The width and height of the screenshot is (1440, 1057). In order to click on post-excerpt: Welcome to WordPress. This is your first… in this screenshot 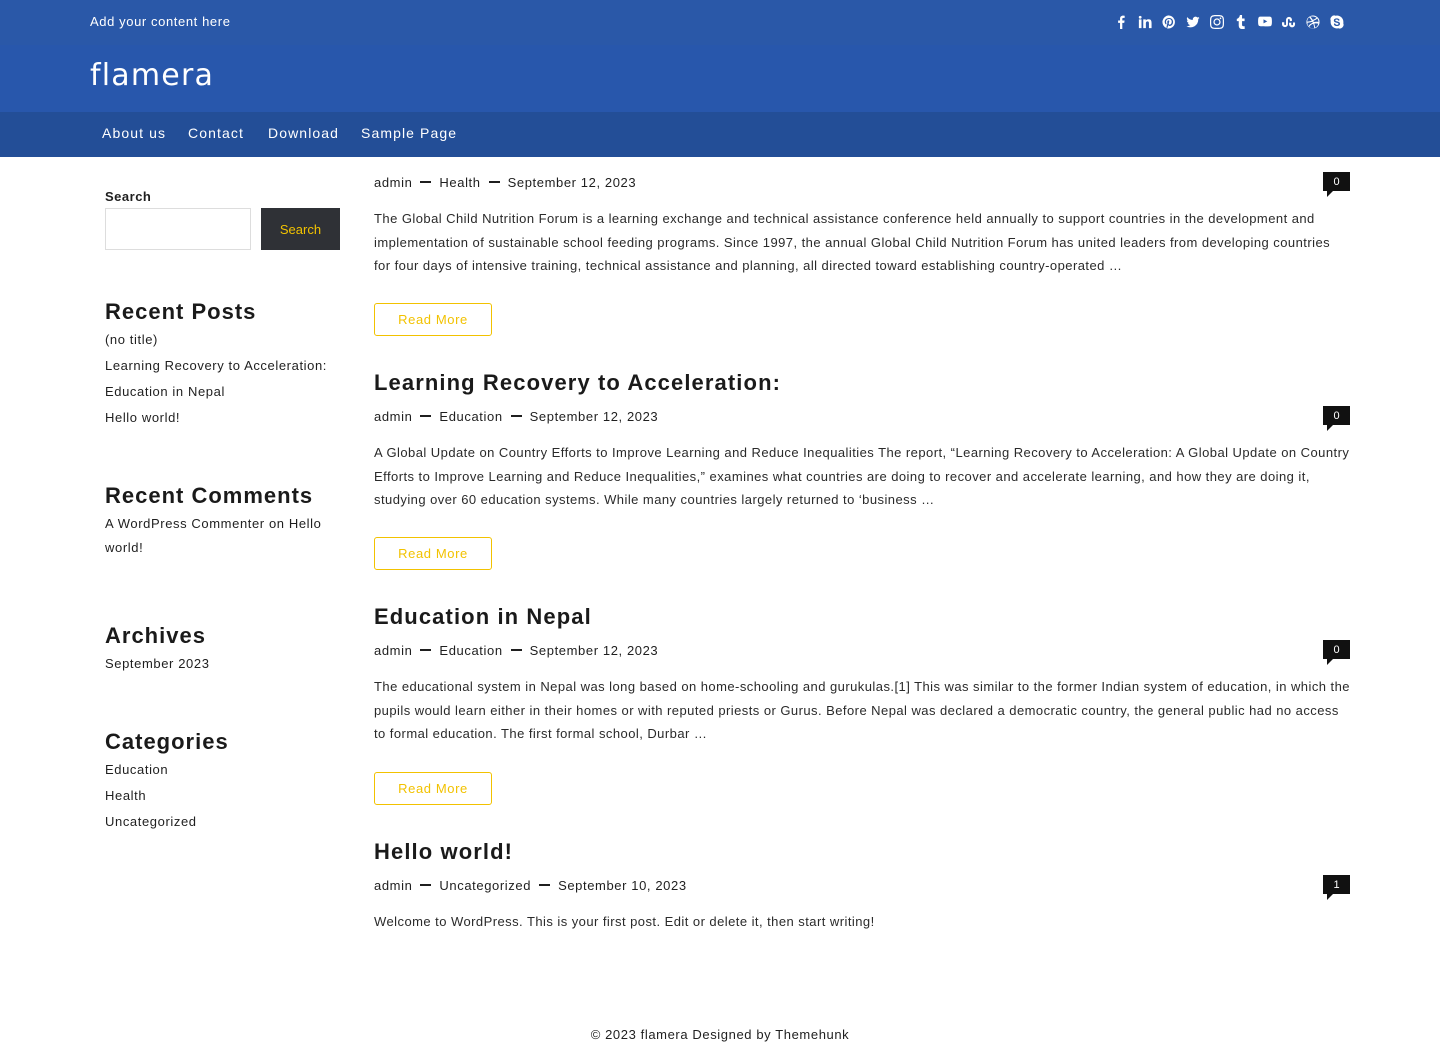, I will do `click(624, 921)`.